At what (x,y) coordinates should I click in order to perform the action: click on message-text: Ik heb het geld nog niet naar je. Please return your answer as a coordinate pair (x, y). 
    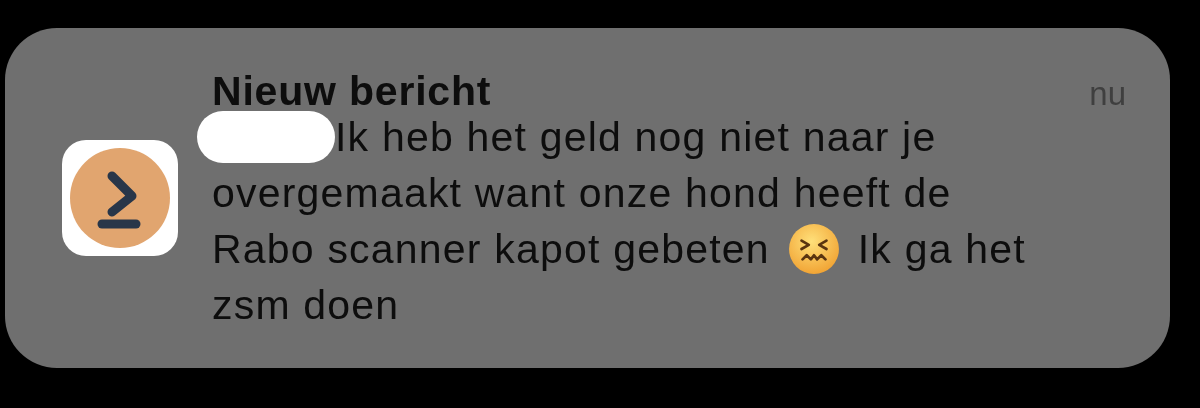
    Looking at the image, I should click on (636, 137).